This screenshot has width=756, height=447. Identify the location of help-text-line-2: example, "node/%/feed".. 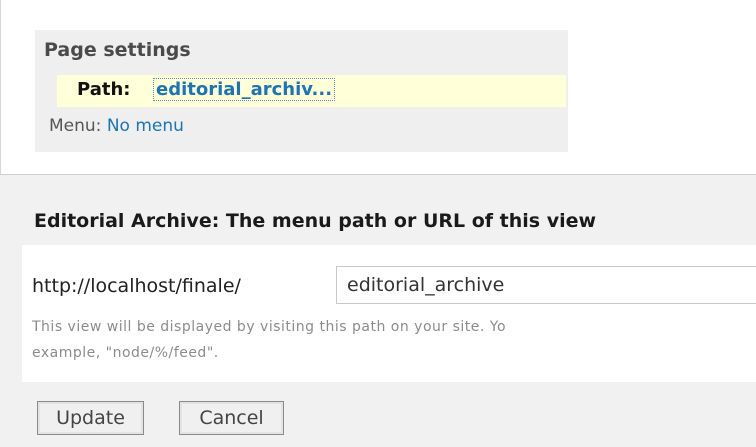
(125, 353).